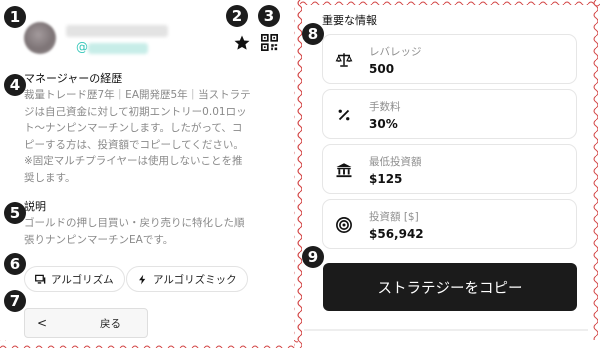 This screenshot has width=600, height=351. Describe the element at coordinates (269, 16) in the screenshot. I see `annotation-marker-3: 3` at that location.